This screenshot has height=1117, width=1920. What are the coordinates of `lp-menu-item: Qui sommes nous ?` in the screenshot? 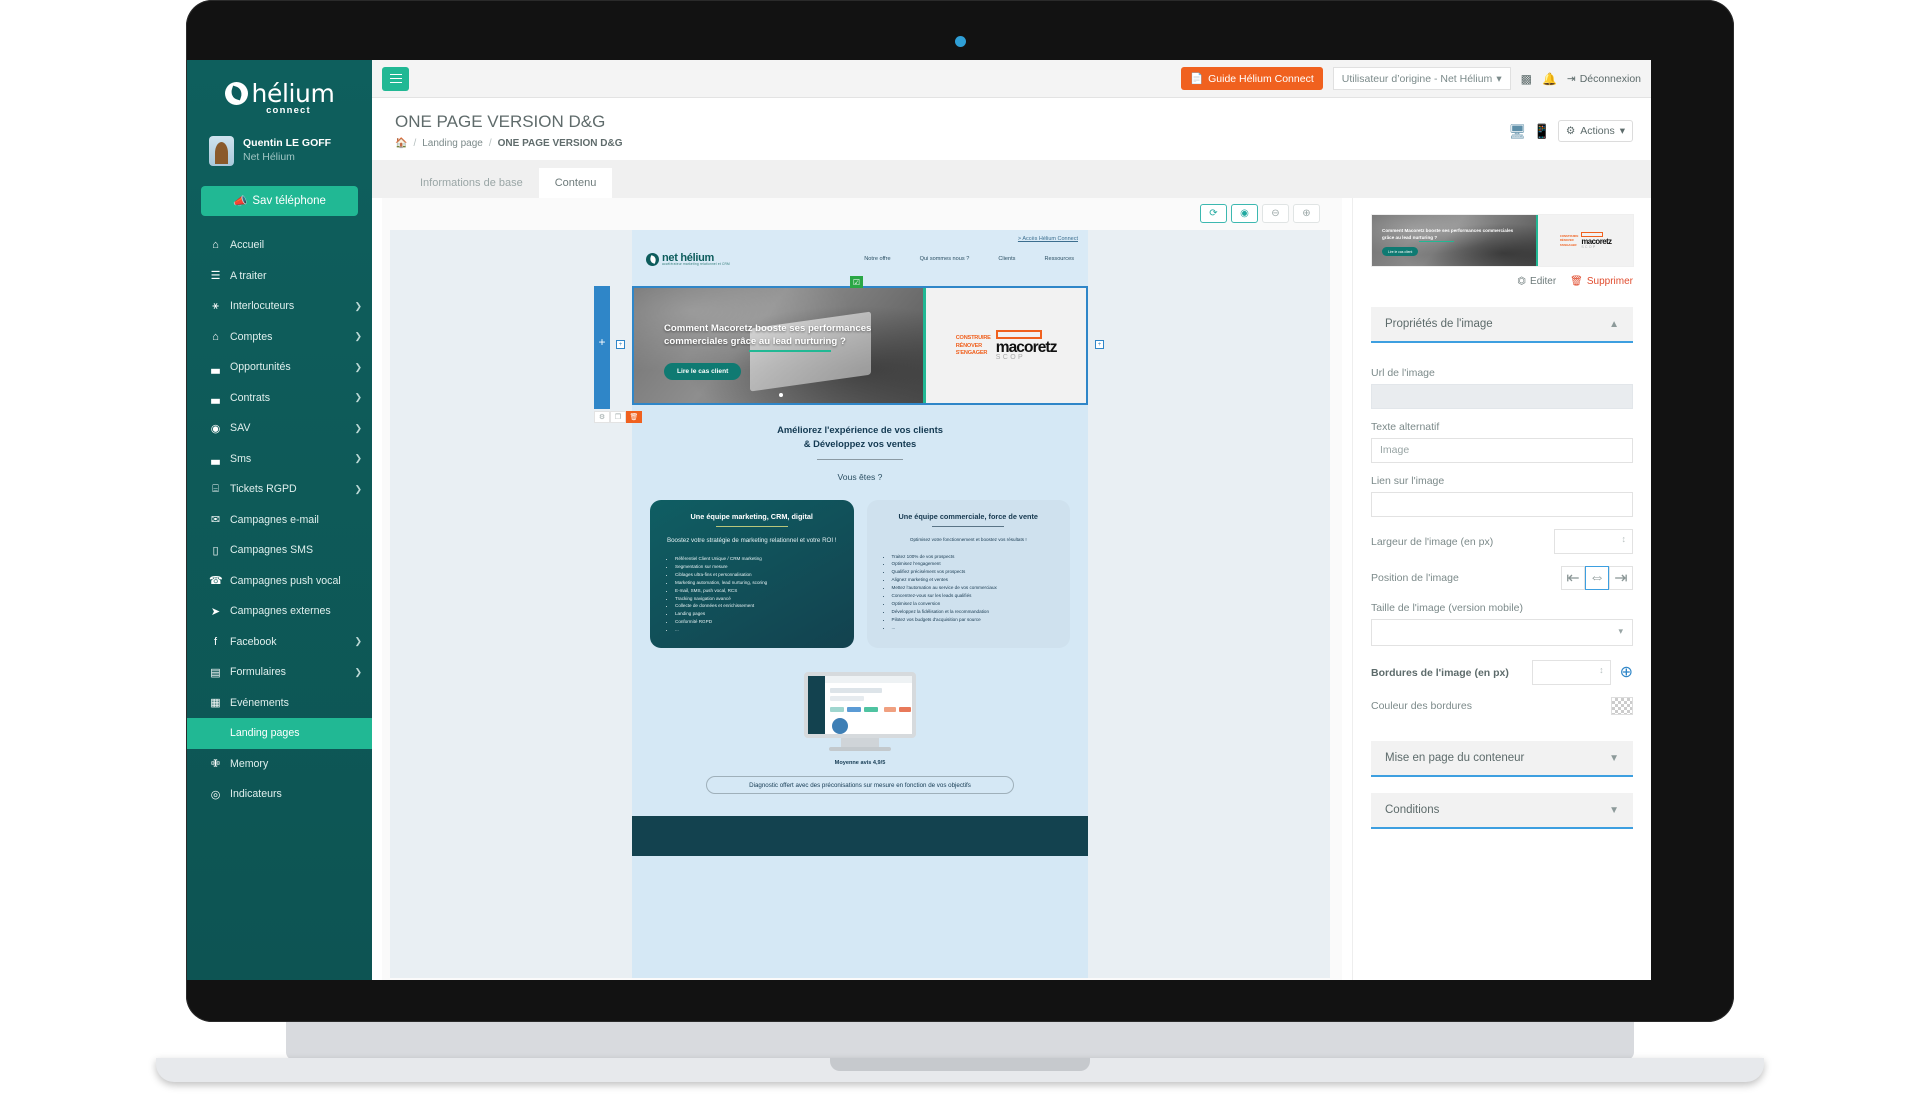 It's located at (945, 259).